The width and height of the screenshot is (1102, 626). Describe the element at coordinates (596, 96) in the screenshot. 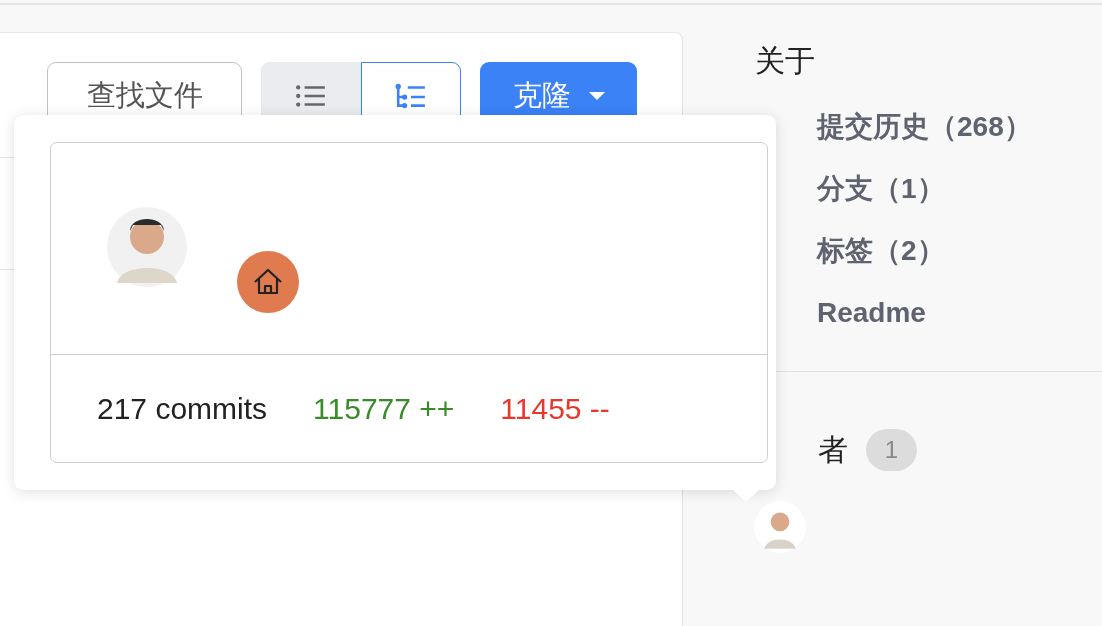

I see `caret-icon` at that location.